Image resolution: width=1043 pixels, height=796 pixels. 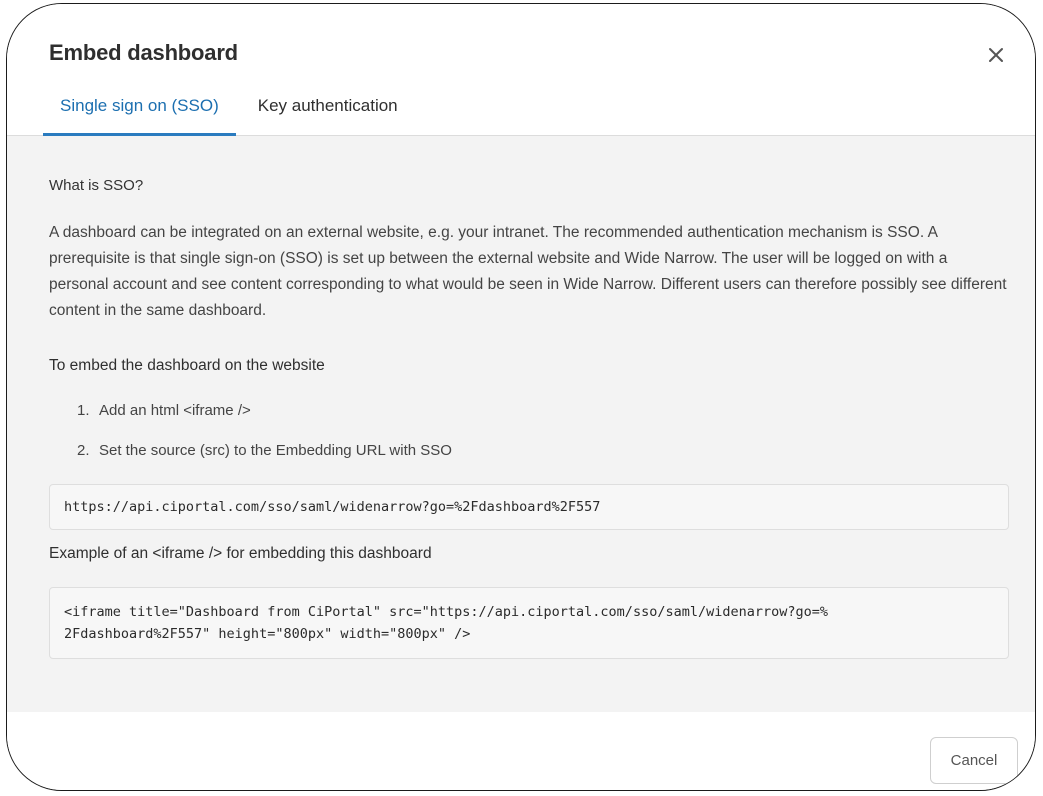 I want to click on tab-bar: Single sign on (SSO) Key authentication, so click(x=229, y=112).